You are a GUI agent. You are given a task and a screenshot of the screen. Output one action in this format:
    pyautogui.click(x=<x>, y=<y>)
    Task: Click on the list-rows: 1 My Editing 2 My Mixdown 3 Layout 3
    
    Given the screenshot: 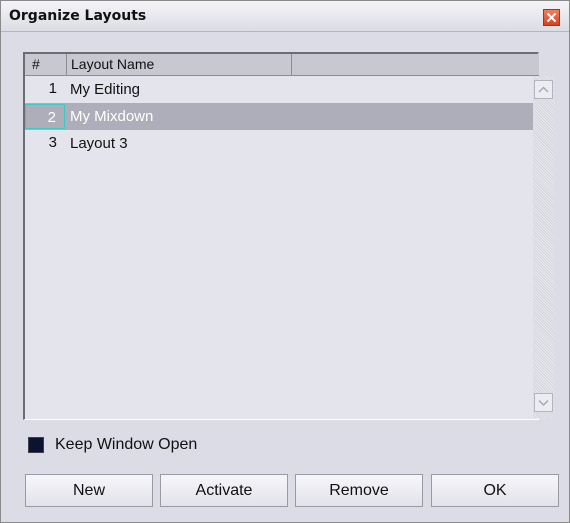 What is the action you would take?
    pyautogui.click(x=279, y=116)
    